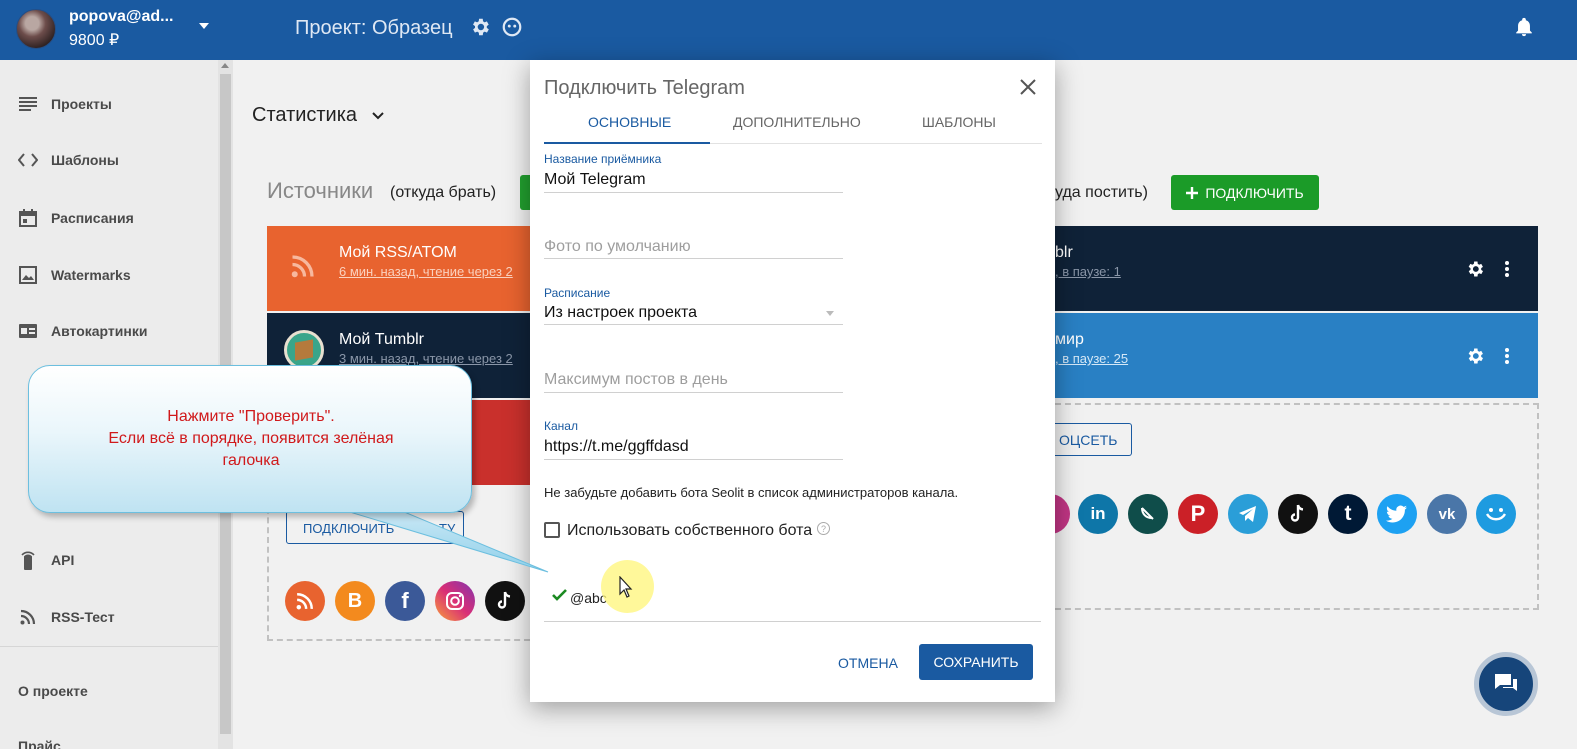  I want to click on destination-card-tumblr: blr , в паузе: 1, so click(1296, 268).